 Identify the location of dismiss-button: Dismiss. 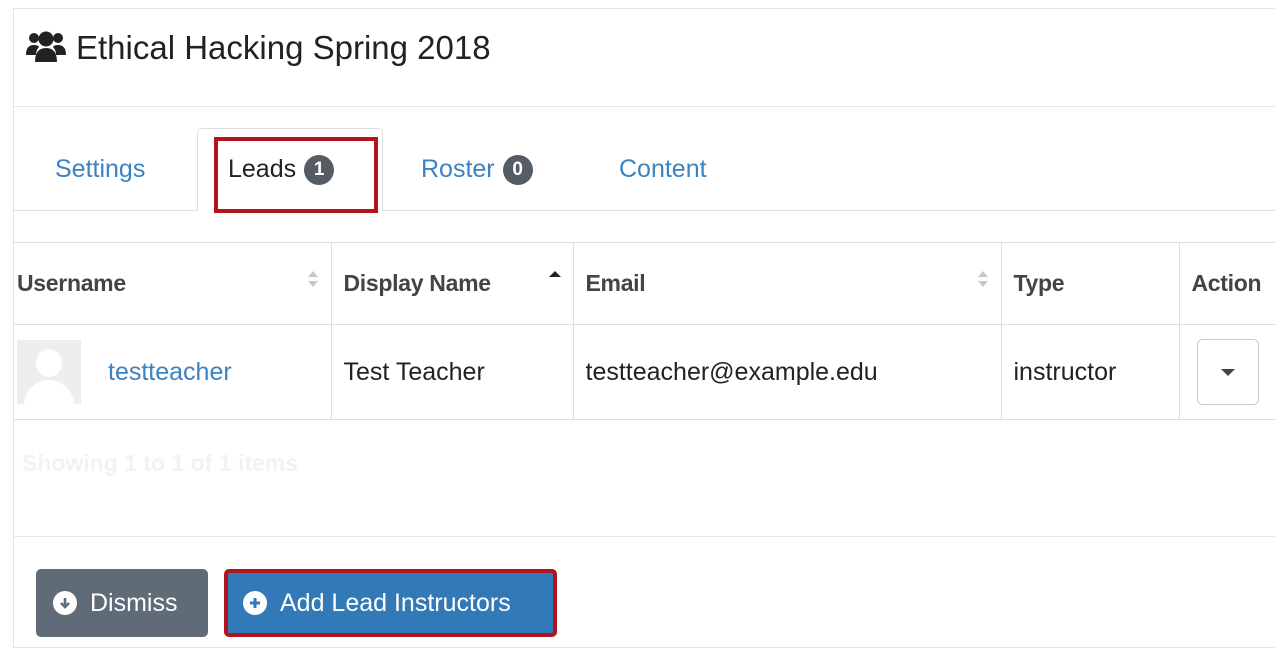
(122, 603).